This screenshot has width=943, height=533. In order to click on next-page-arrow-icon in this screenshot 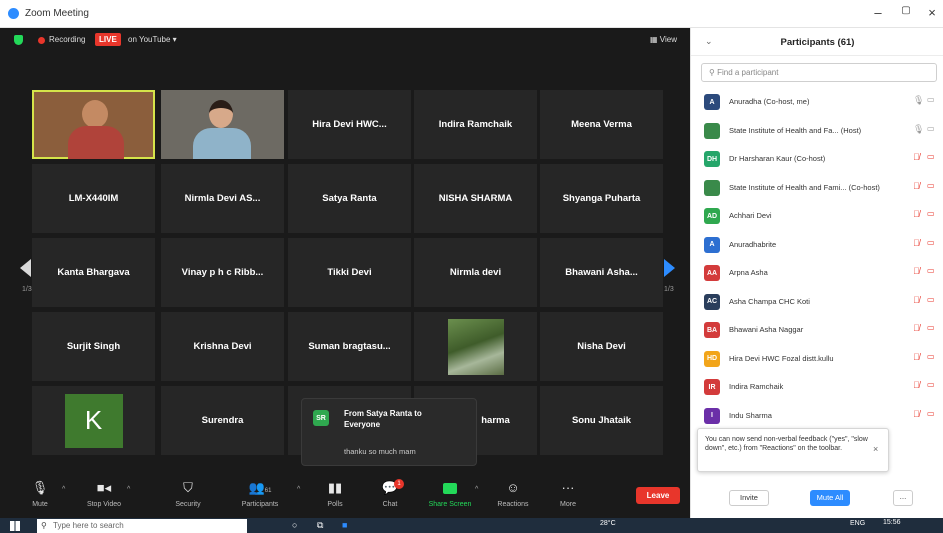, I will do `click(669, 268)`.